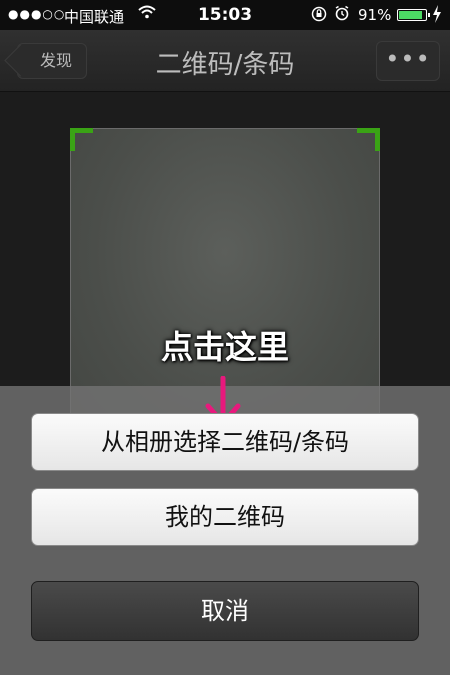  Describe the element at coordinates (413, 15) in the screenshot. I see `battery-icon` at that location.